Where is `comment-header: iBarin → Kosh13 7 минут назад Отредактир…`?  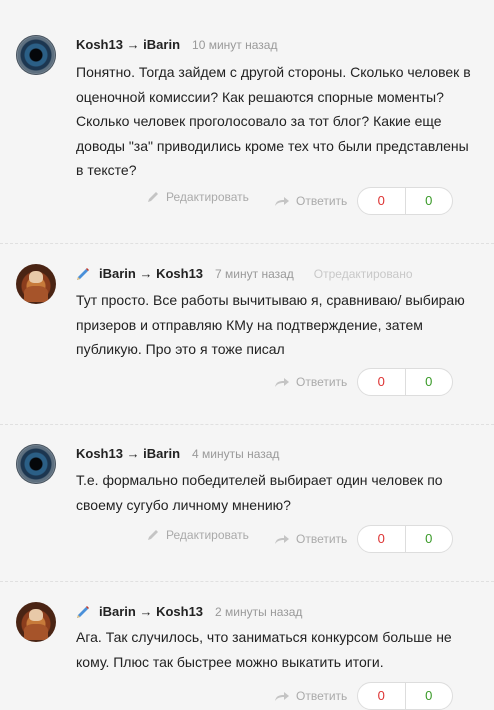 comment-header: iBarin → Kosh13 7 минут назад Отредактир… is located at coordinates (244, 273).